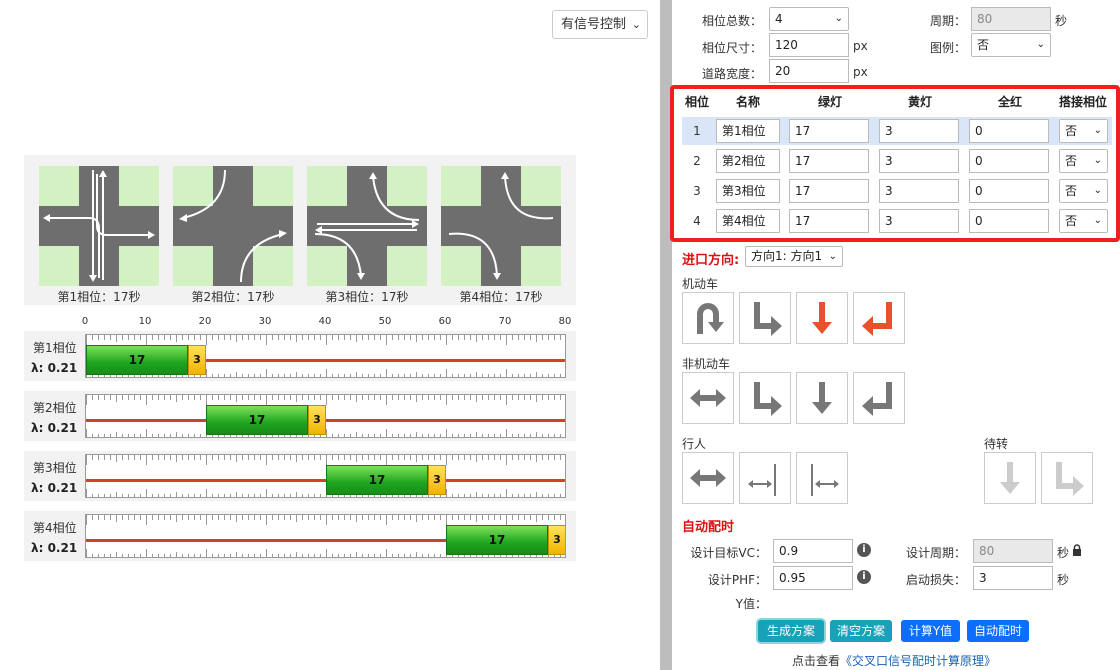 This screenshot has width=1120, height=670. I want to click on phase-name-input: 第3相位, so click(748, 191).